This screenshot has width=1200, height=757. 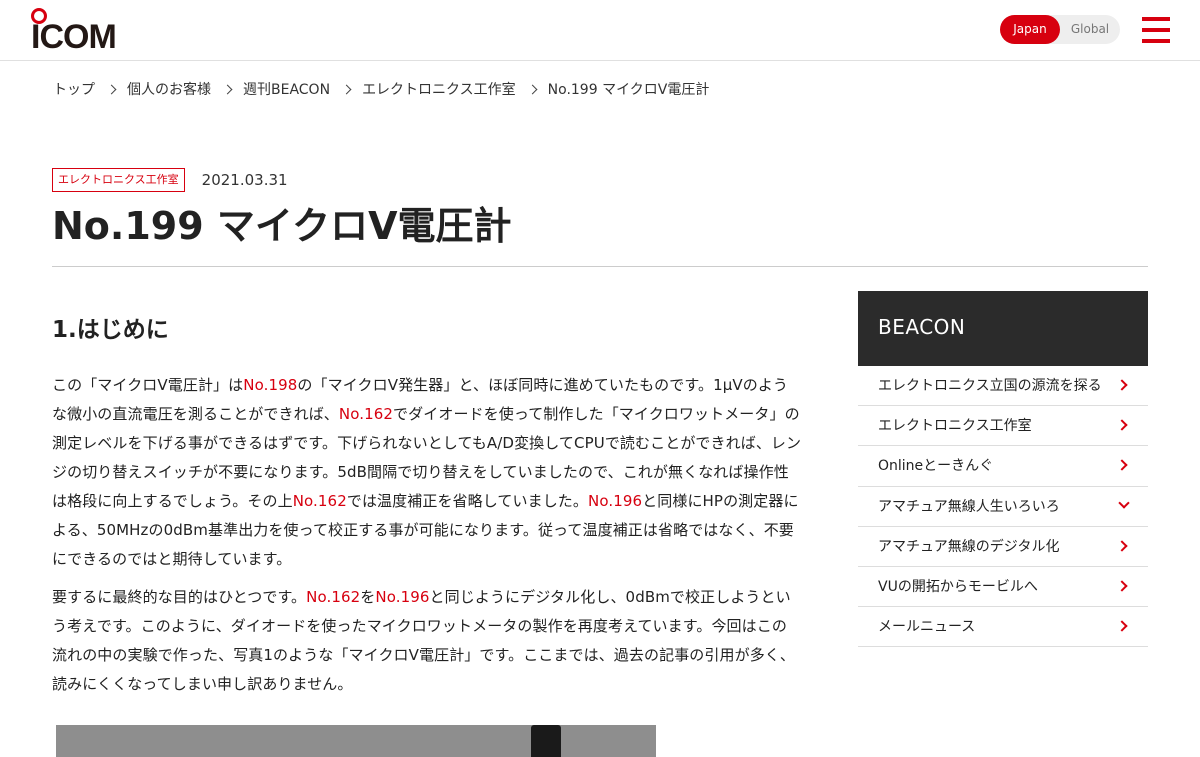 I want to click on sidebar-item-vu-mobile: VUの開拓からモービルへ, so click(x=1003, y=587).